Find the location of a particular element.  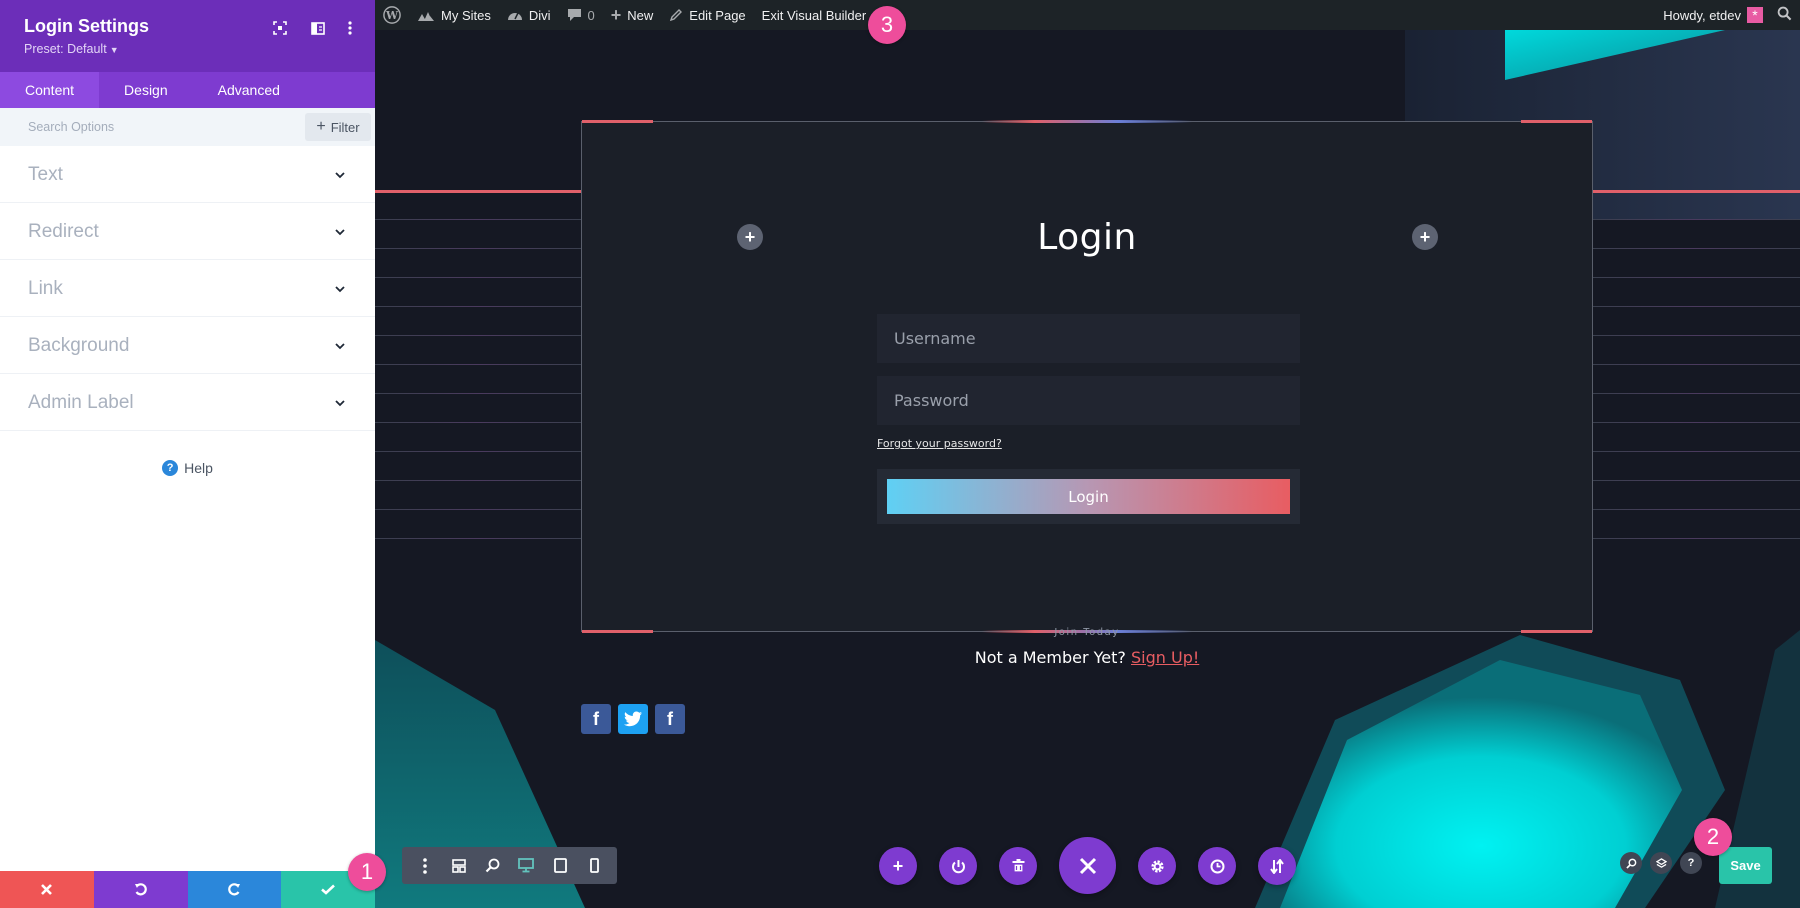

portability-button is located at coordinates (958, 866).